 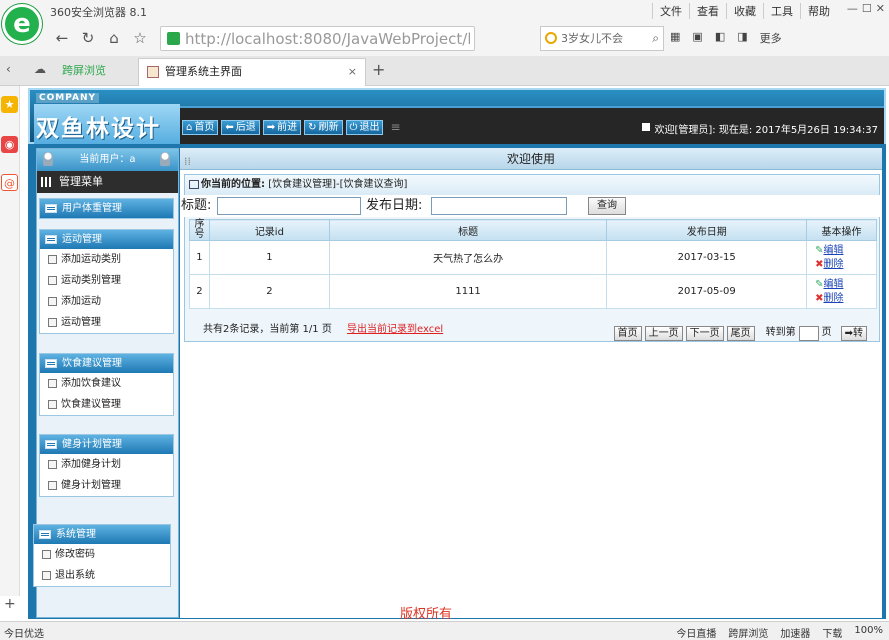 I want to click on nav-back-button: ⬅ 后退, so click(x=240, y=127).